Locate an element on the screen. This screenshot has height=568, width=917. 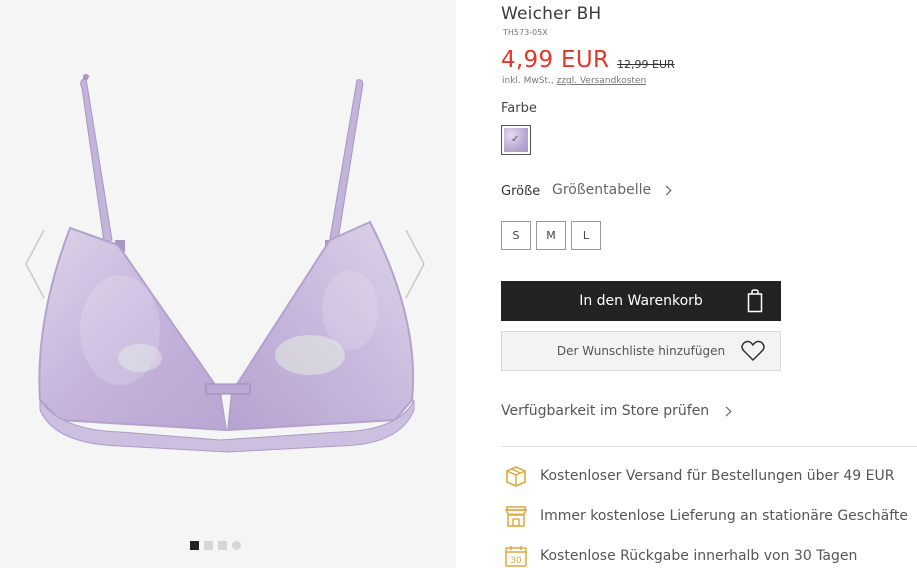
add-to-wishlist-label: Der Wunschliste hinzufügen is located at coordinates (641, 351).